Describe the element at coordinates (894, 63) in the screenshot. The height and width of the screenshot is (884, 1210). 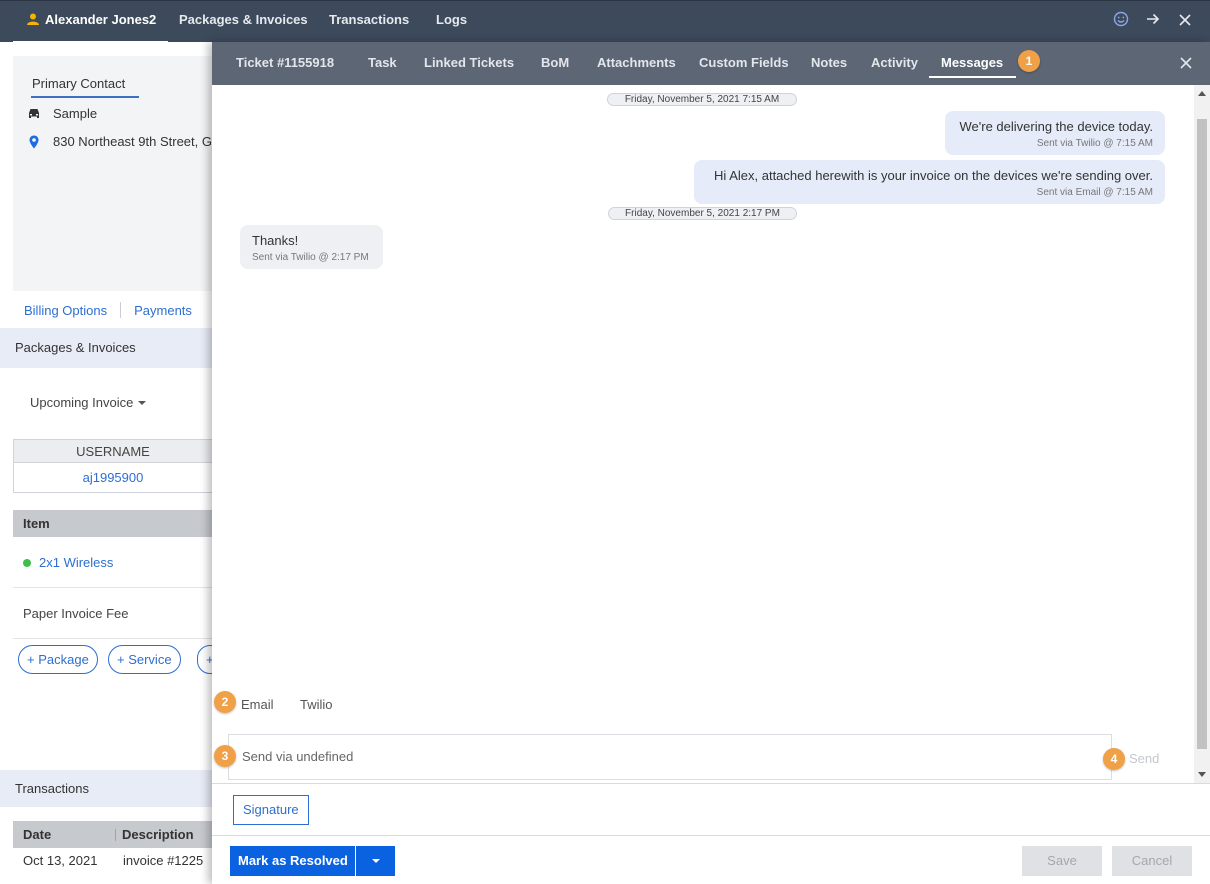
I see `tab-activity: Activity` at that location.